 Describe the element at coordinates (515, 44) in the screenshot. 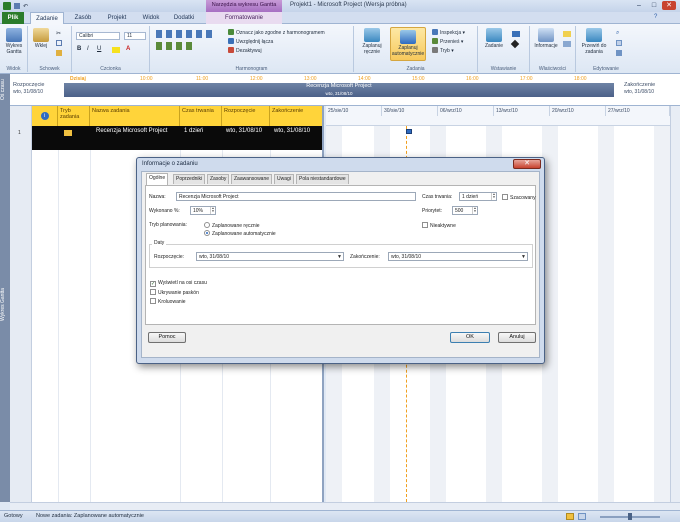

I see `milestone-icon` at that location.